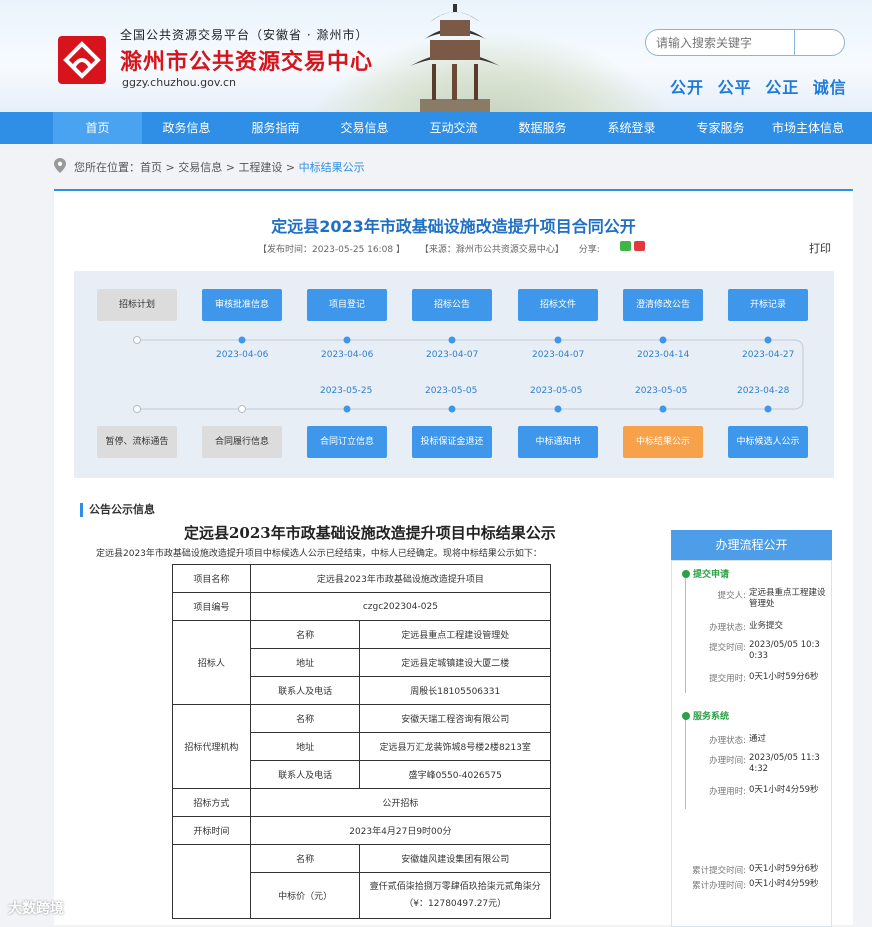 This screenshot has width=872, height=927. What do you see at coordinates (107, 167) in the screenshot?
I see `breadcrumb-prefix: 您所在位置：` at bounding box center [107, 167].